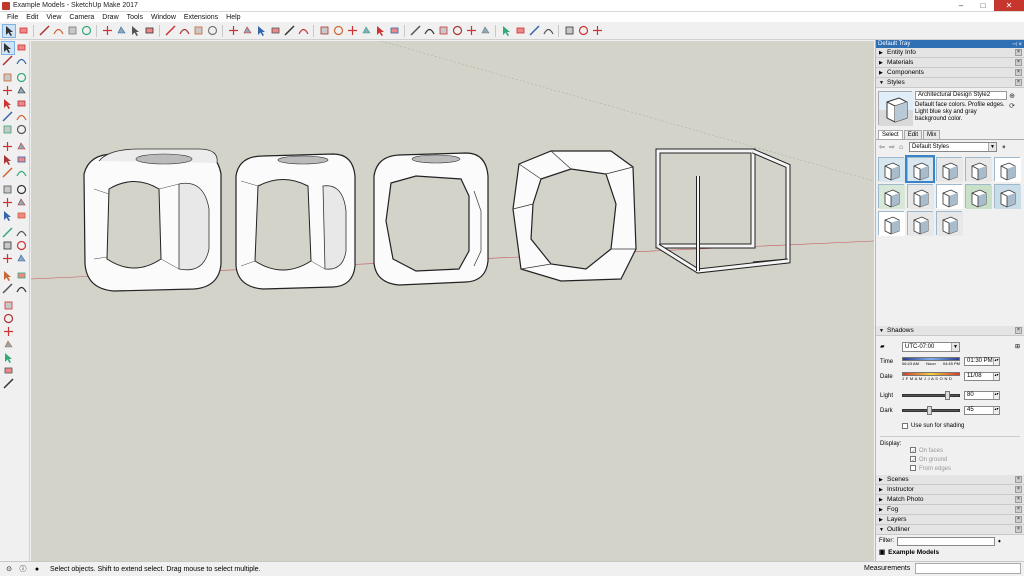 This screenshot has width=1024, height=576. Describe the element at coordinates (1009, 5) in the screenshot. I see `close-button: ✕` at that location.